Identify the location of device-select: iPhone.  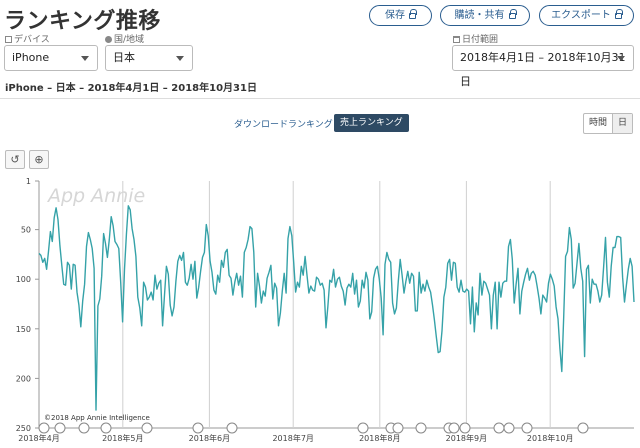
(51, 58).